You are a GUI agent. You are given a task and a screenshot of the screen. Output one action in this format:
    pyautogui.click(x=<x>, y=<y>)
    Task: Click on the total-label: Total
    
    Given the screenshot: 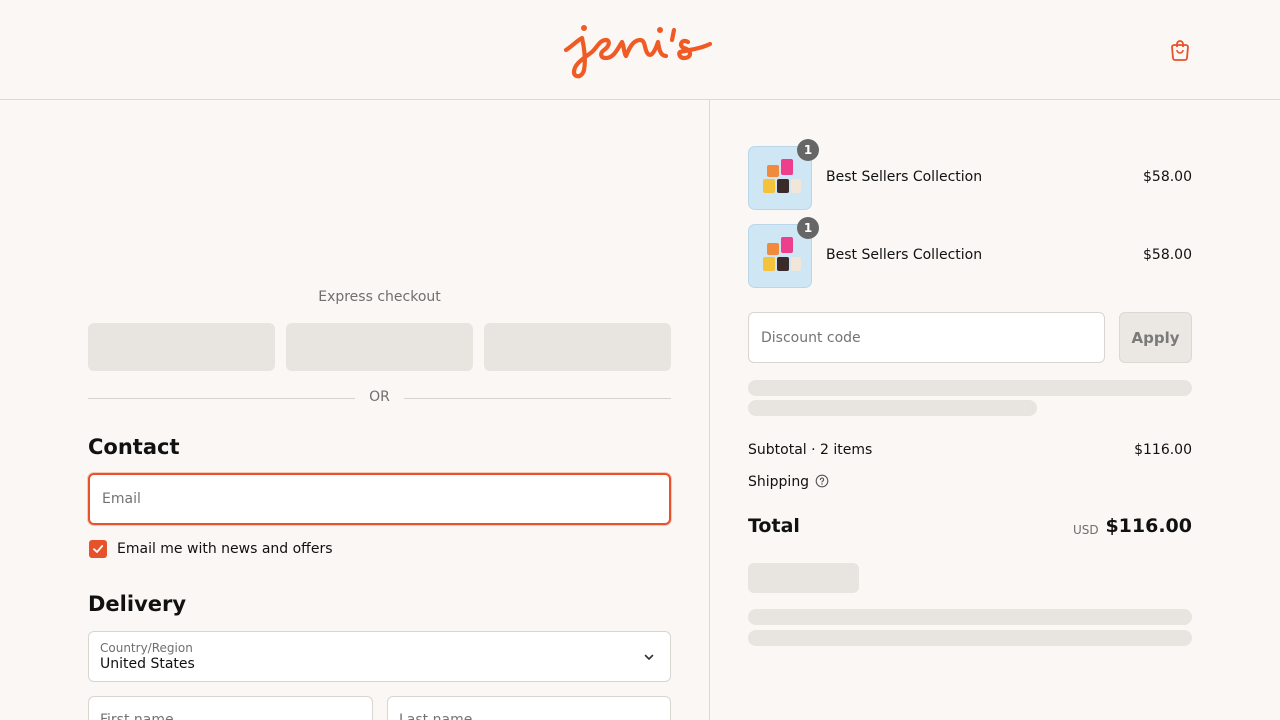 What is the action you would take?
    pyautogui.click(x=774, y=526)
    